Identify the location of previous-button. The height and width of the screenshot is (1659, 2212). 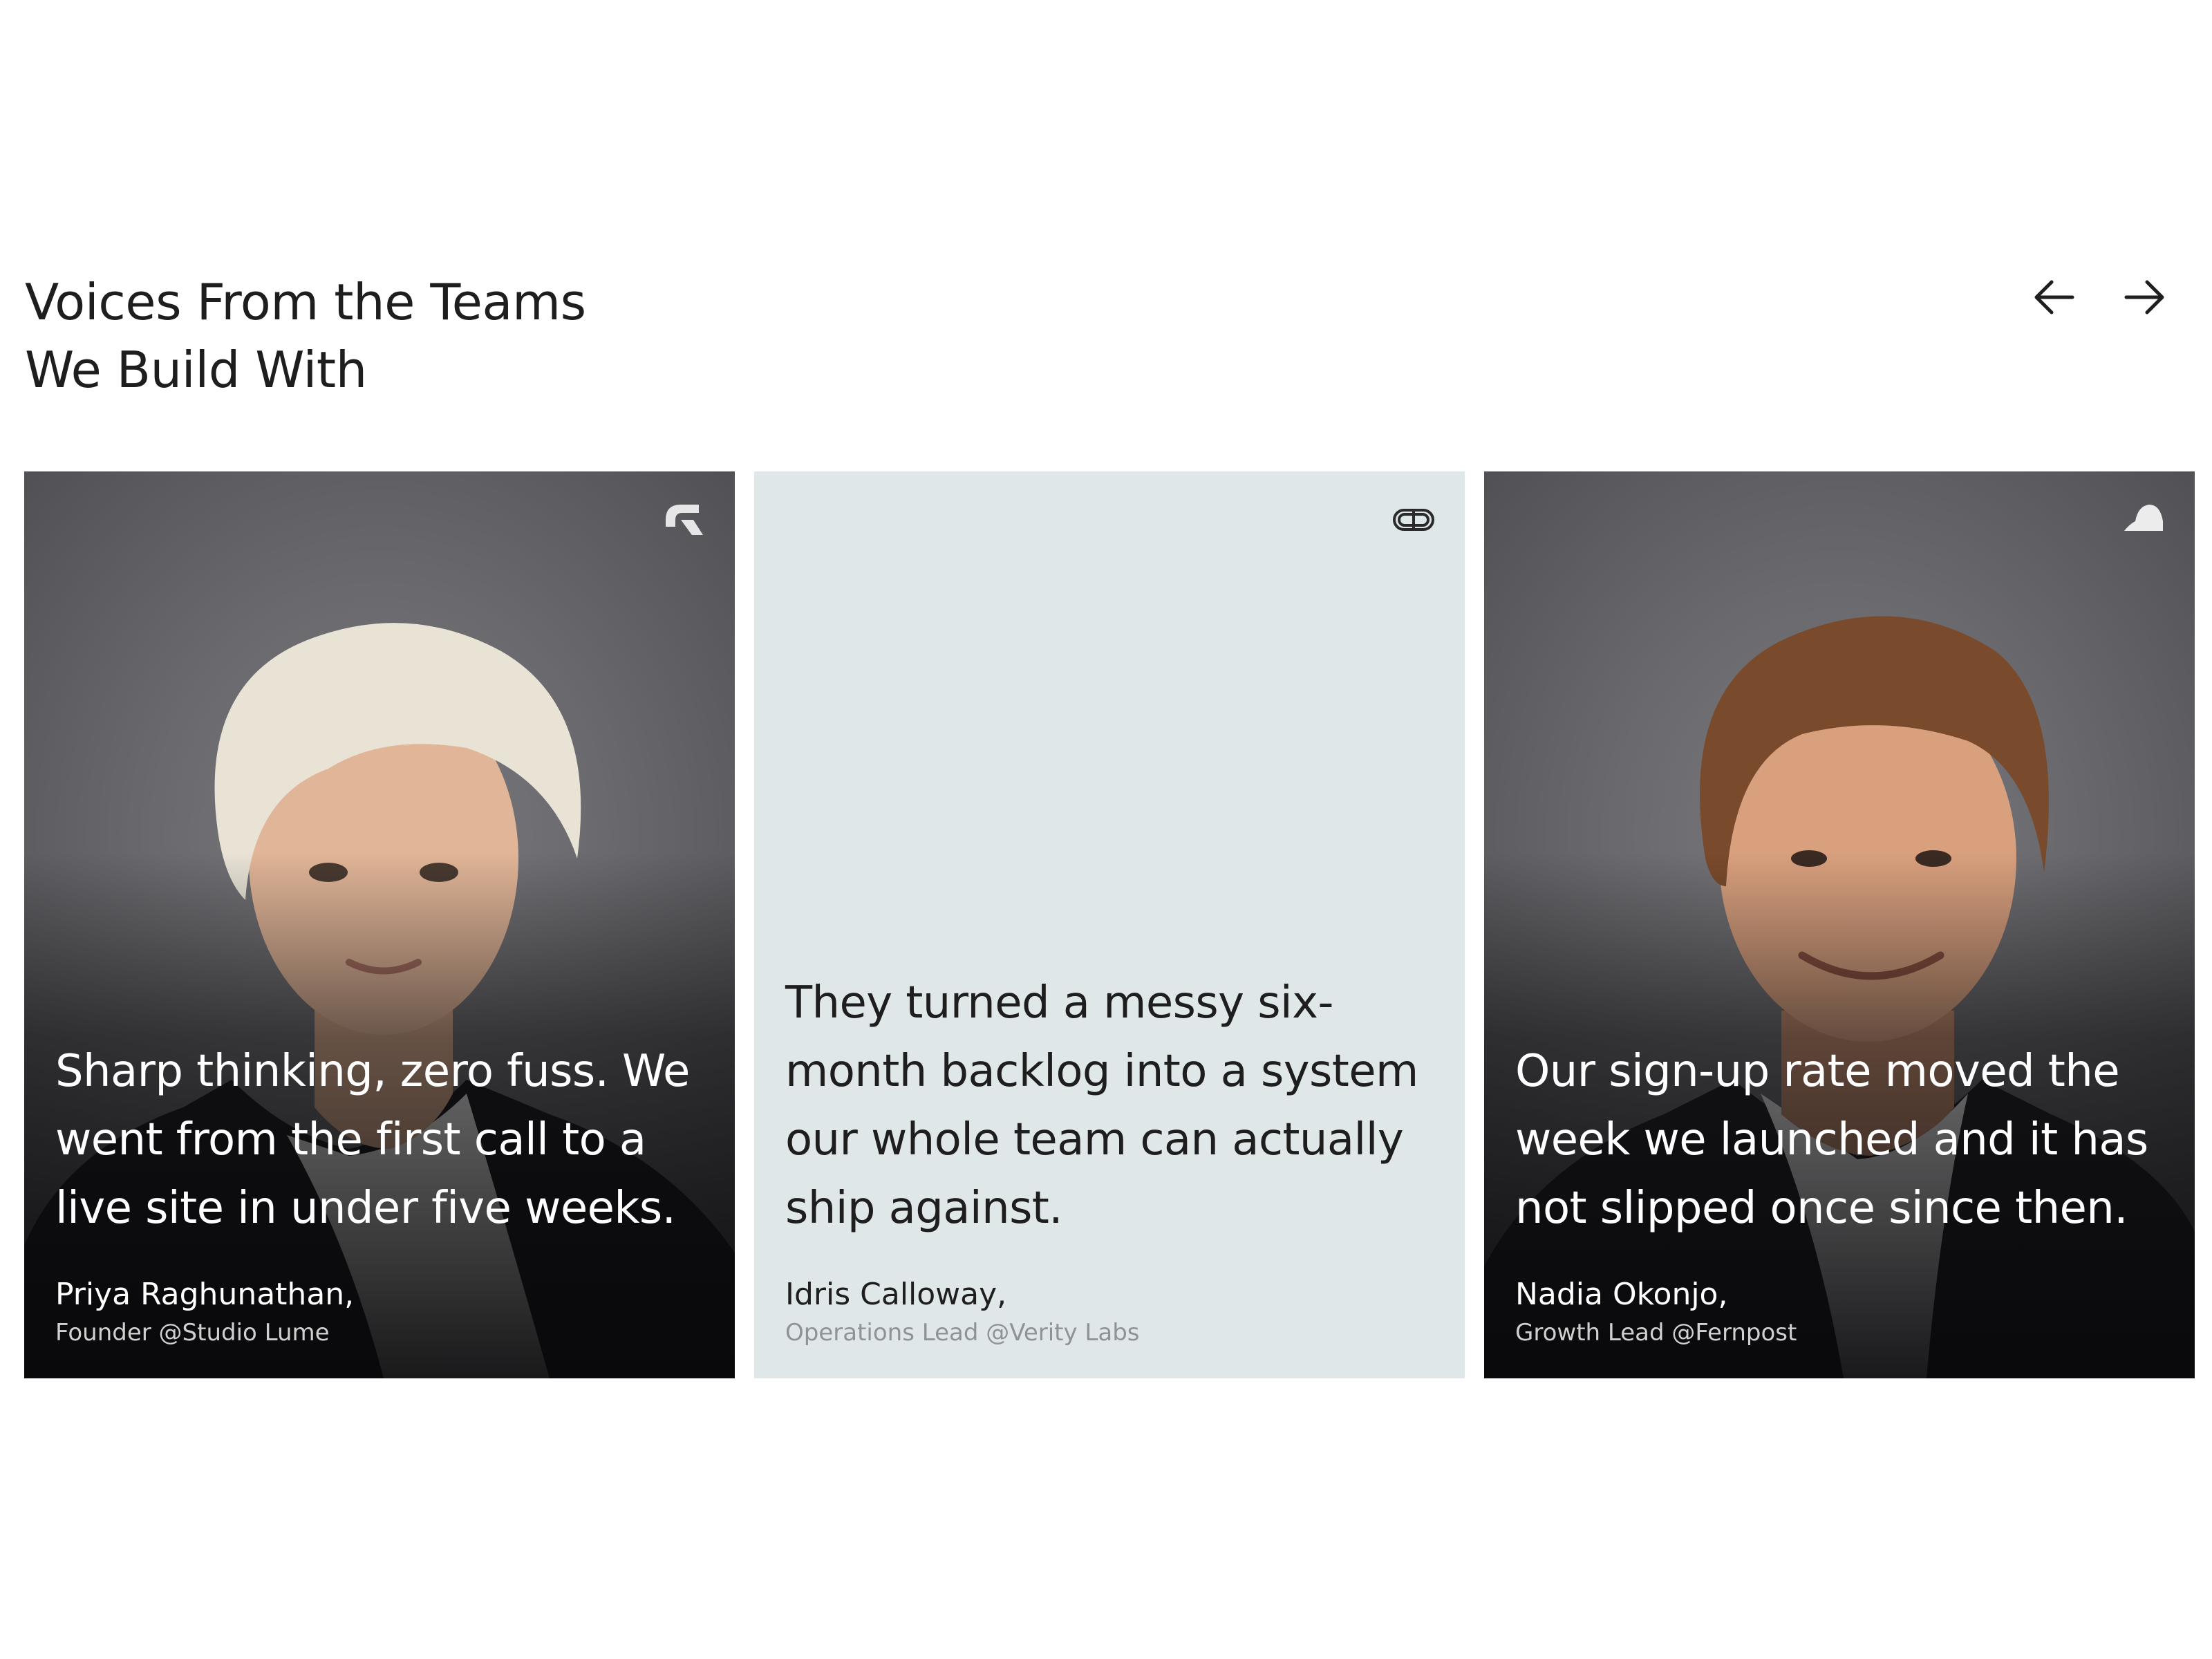
(2054, 297).